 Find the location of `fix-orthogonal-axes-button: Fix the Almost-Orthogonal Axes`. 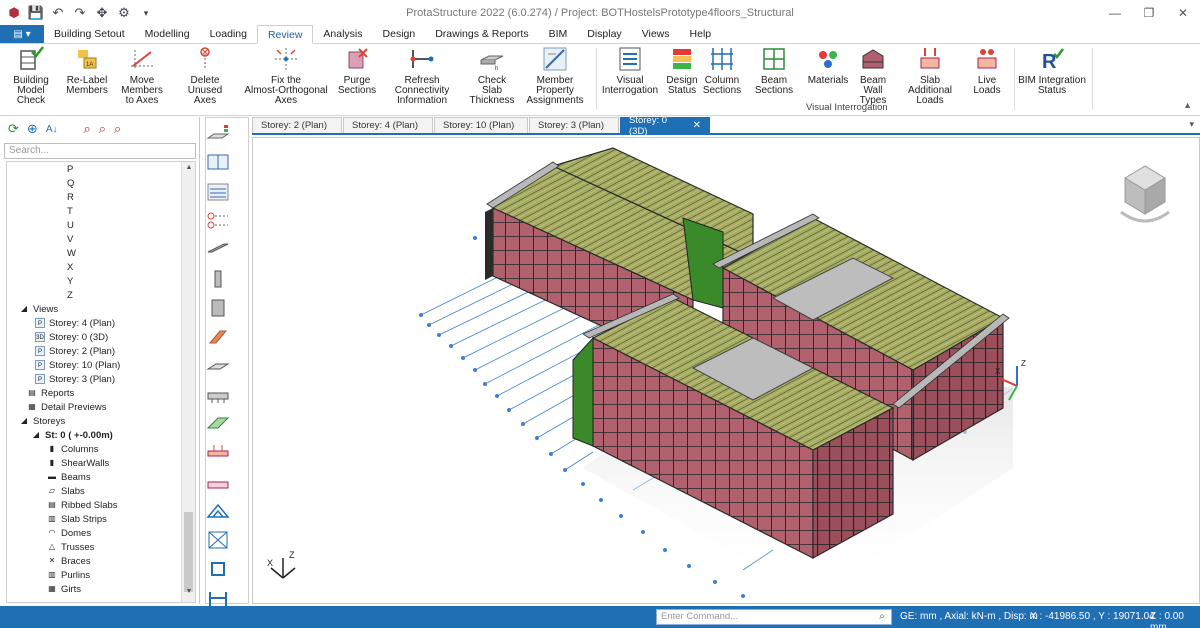

fix-orthogonal-axes-button: Fix the Almost-Orthogonal Axes is located at coordinates (286, 76).